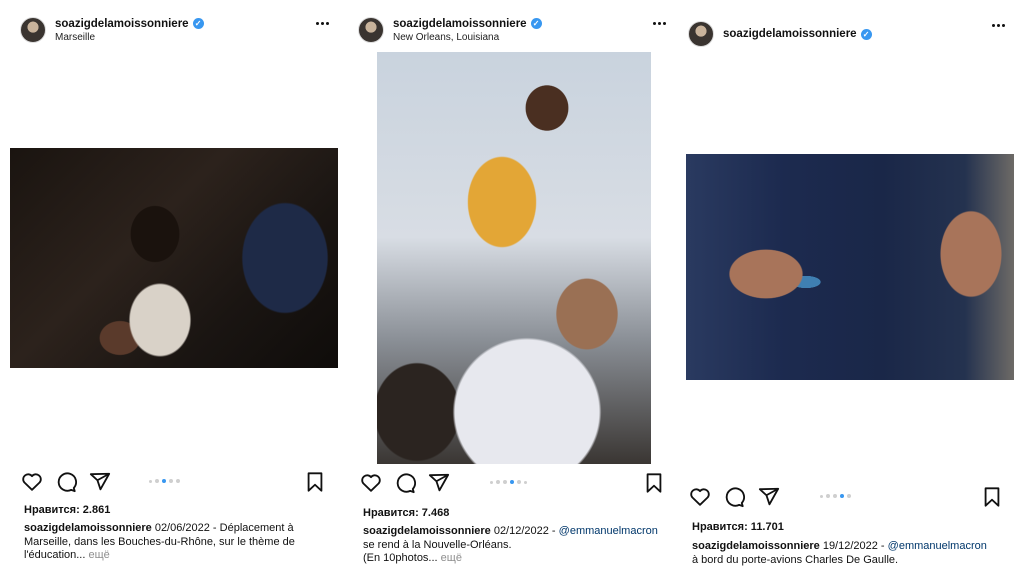 The width and height of the screenshot is (1024, 576). What do you see at coordinates (437, 544) in the screenshot?
I see `caption-line-2: se rend à la Nouvelle-Orléans.` at bounding box center [437, 544].